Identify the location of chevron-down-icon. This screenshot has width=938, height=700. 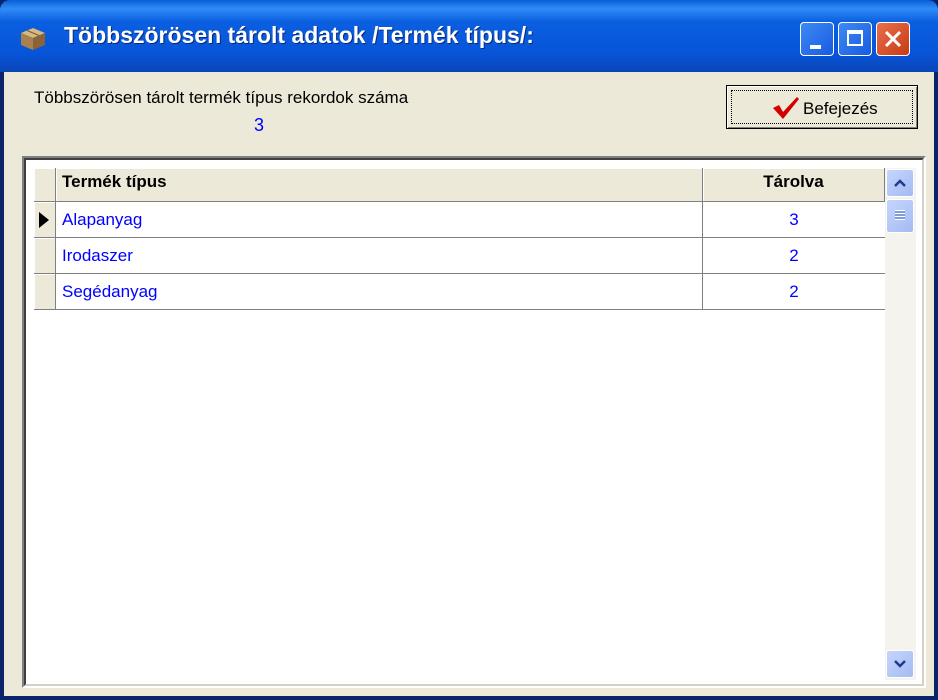
(900, 664).